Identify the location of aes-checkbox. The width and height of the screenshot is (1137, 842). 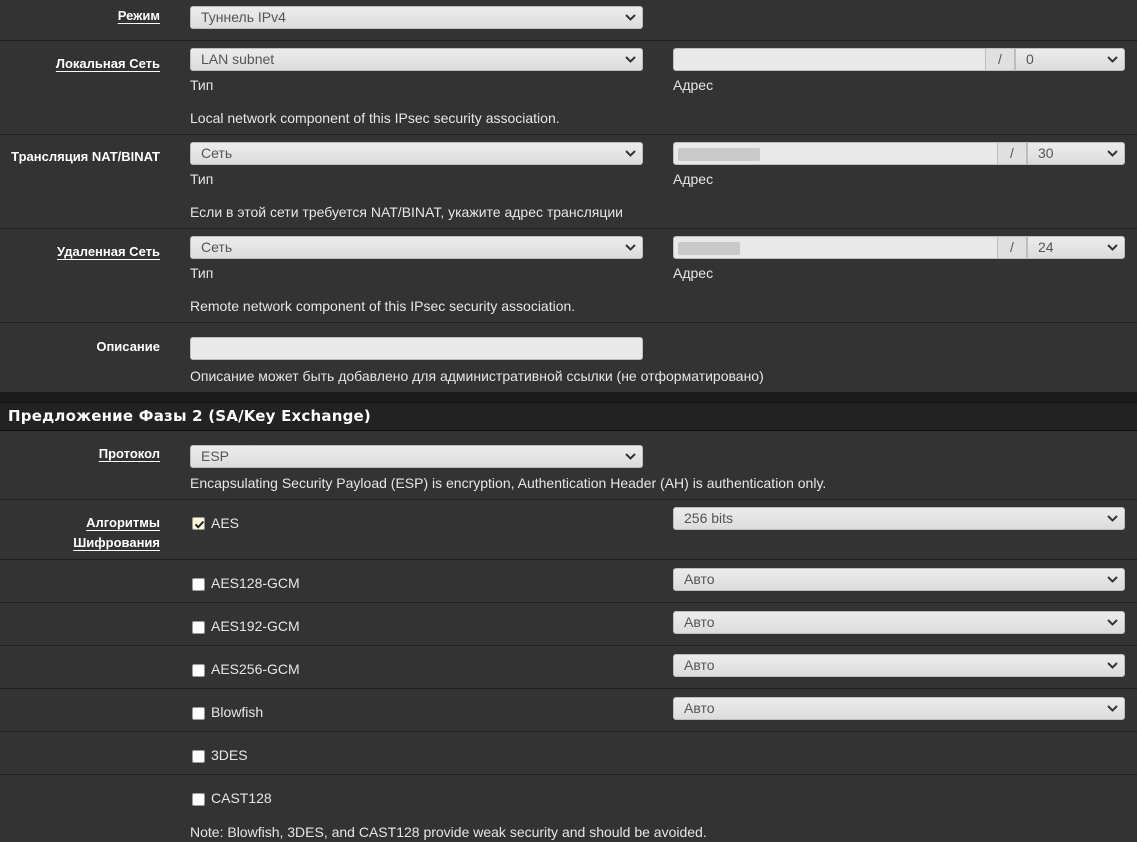
(198, 523).